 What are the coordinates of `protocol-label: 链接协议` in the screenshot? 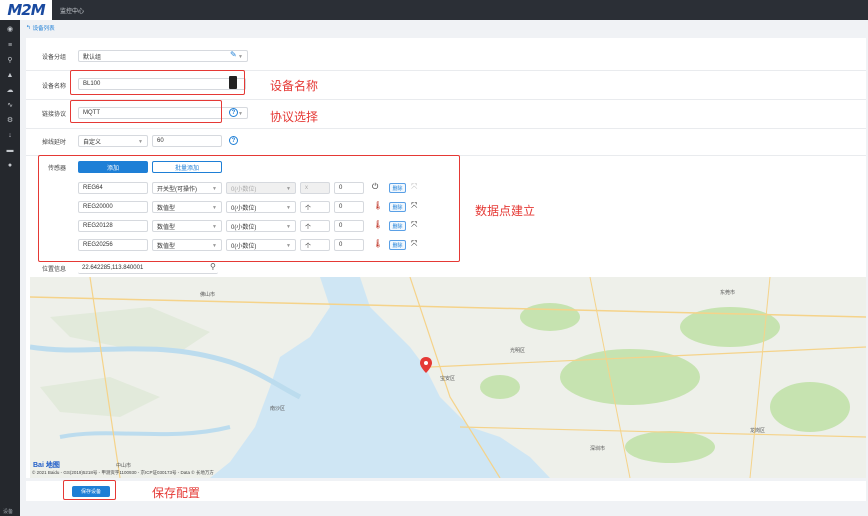 It's located at (54, 115).